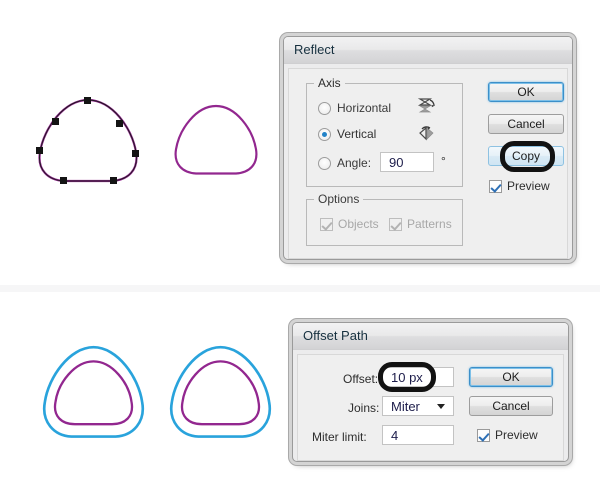  I want to click on reflect-dialog-title: Reflect, so click(428, 50).